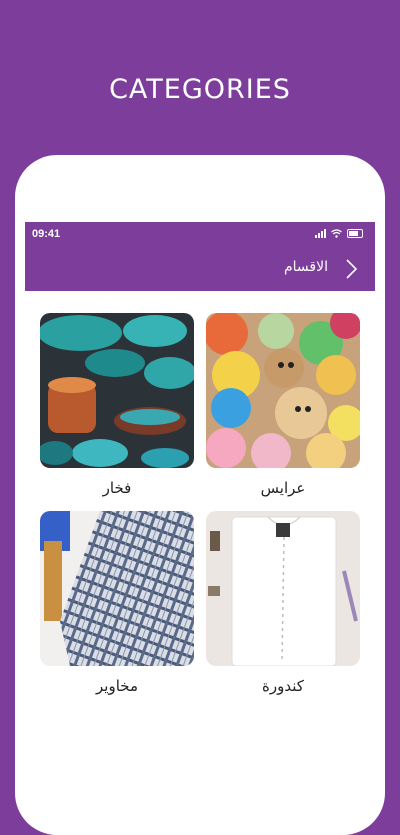  I want to click on category-card-kandura, so click(283, 588).